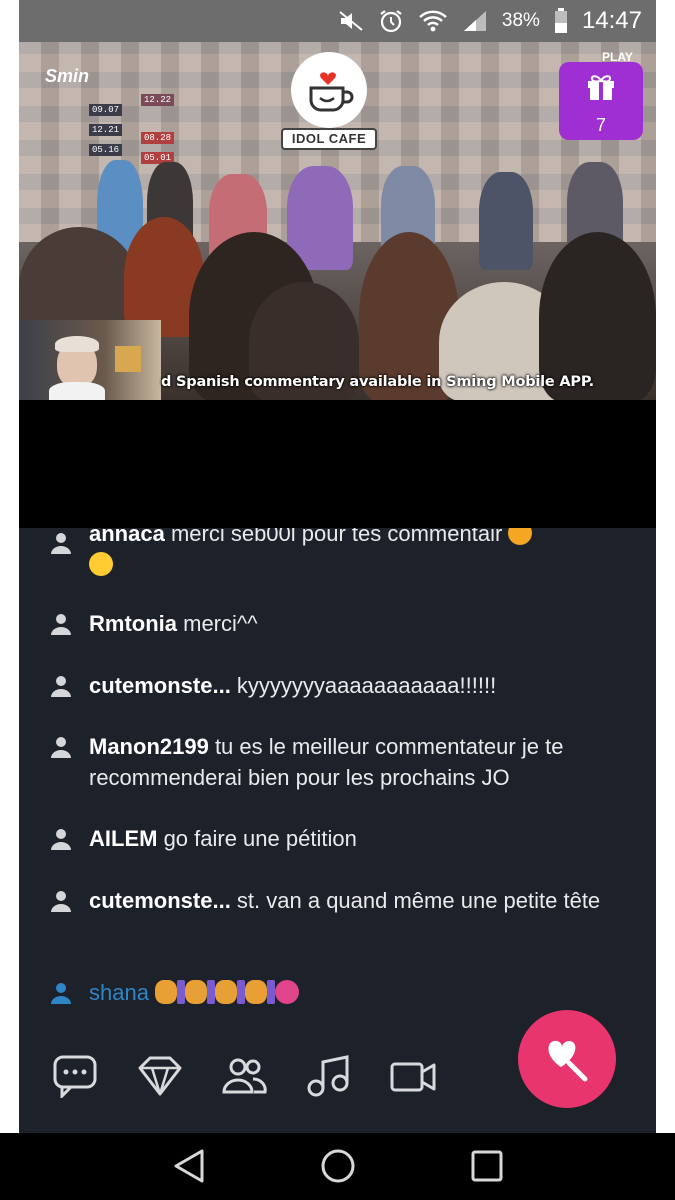  Describe the element at coordinates (336, 537) in the screenshot. I see `chat-body: merci seb00l pour tes commentair` at that location.